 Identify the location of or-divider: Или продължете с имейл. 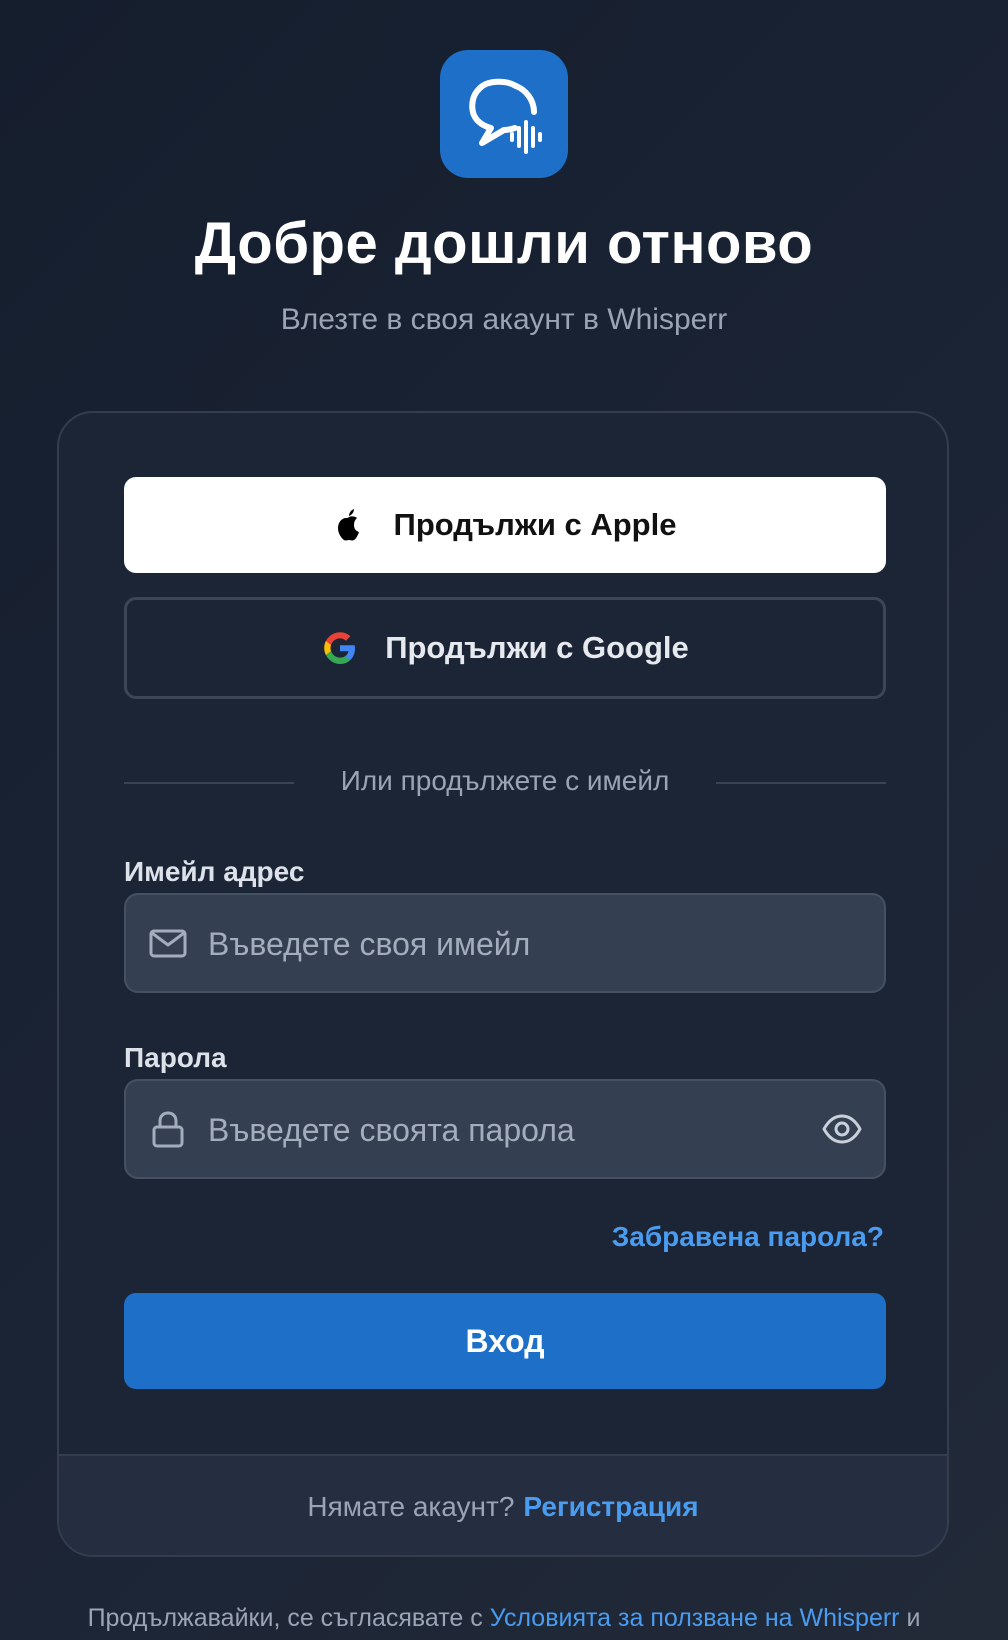
(505, 783).